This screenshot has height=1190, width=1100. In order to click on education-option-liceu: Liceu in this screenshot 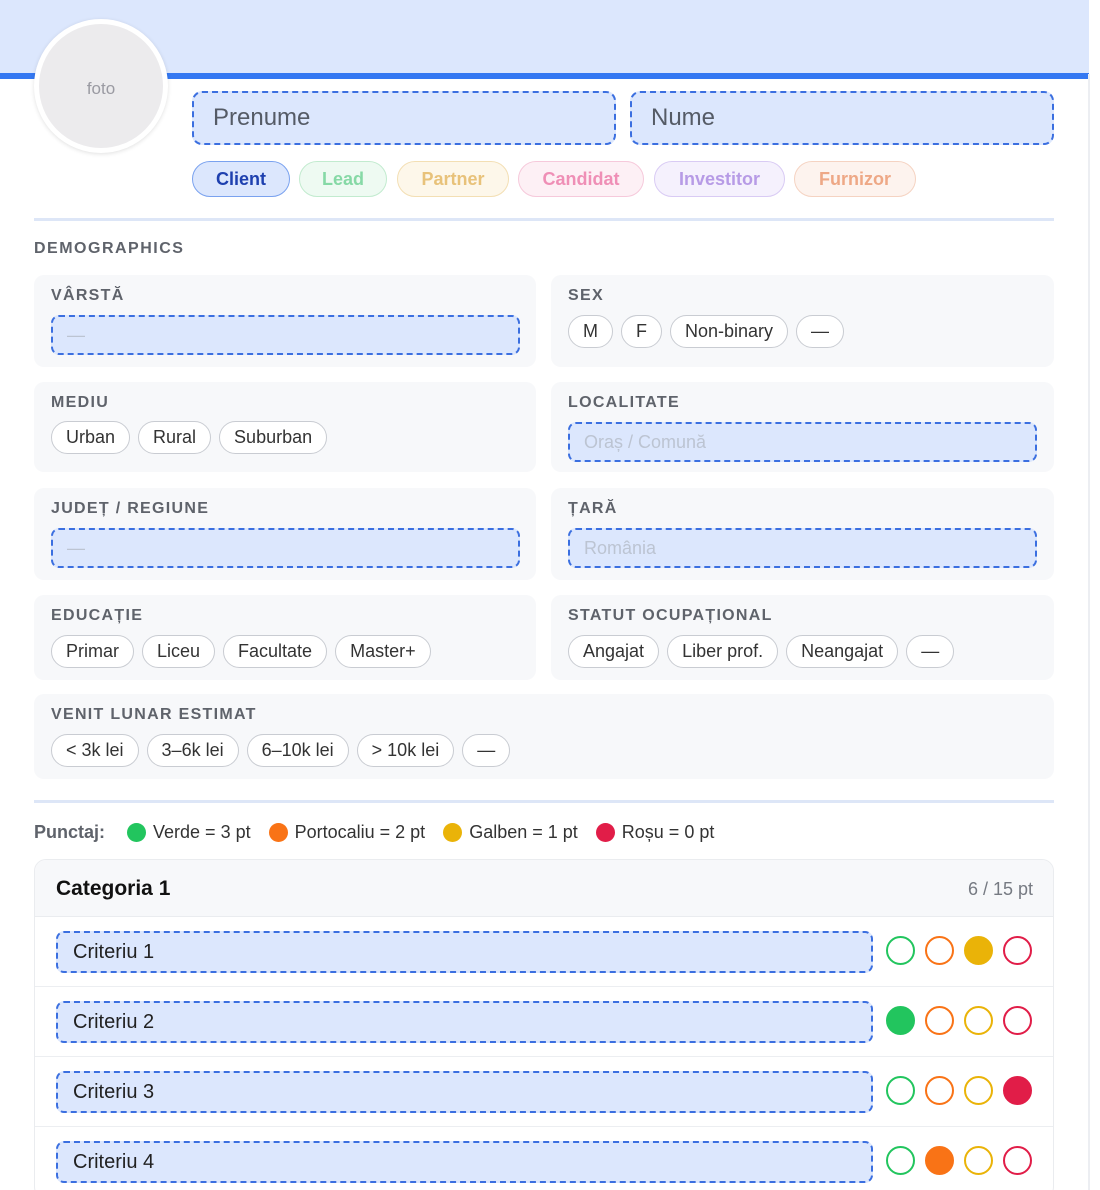, I will do `click(179, 651)`.